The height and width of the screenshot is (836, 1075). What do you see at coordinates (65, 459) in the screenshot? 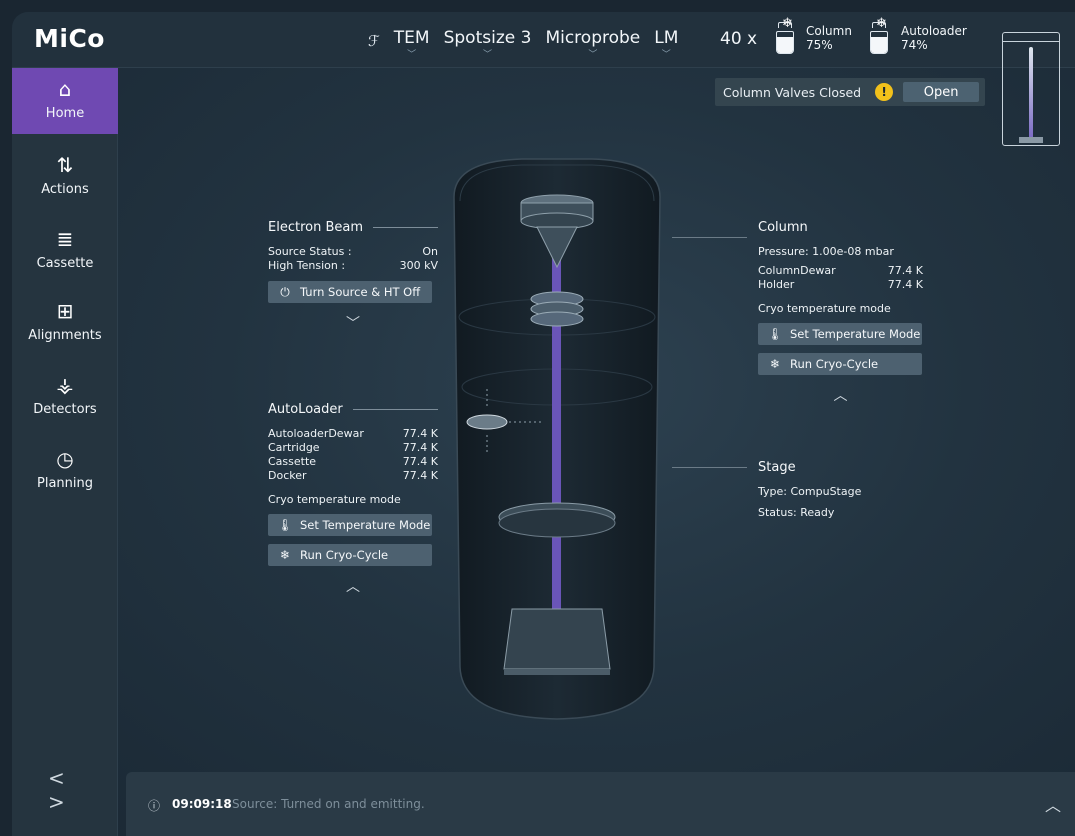
I see `clock-icon: ◷` at bounding box center [65, 459].